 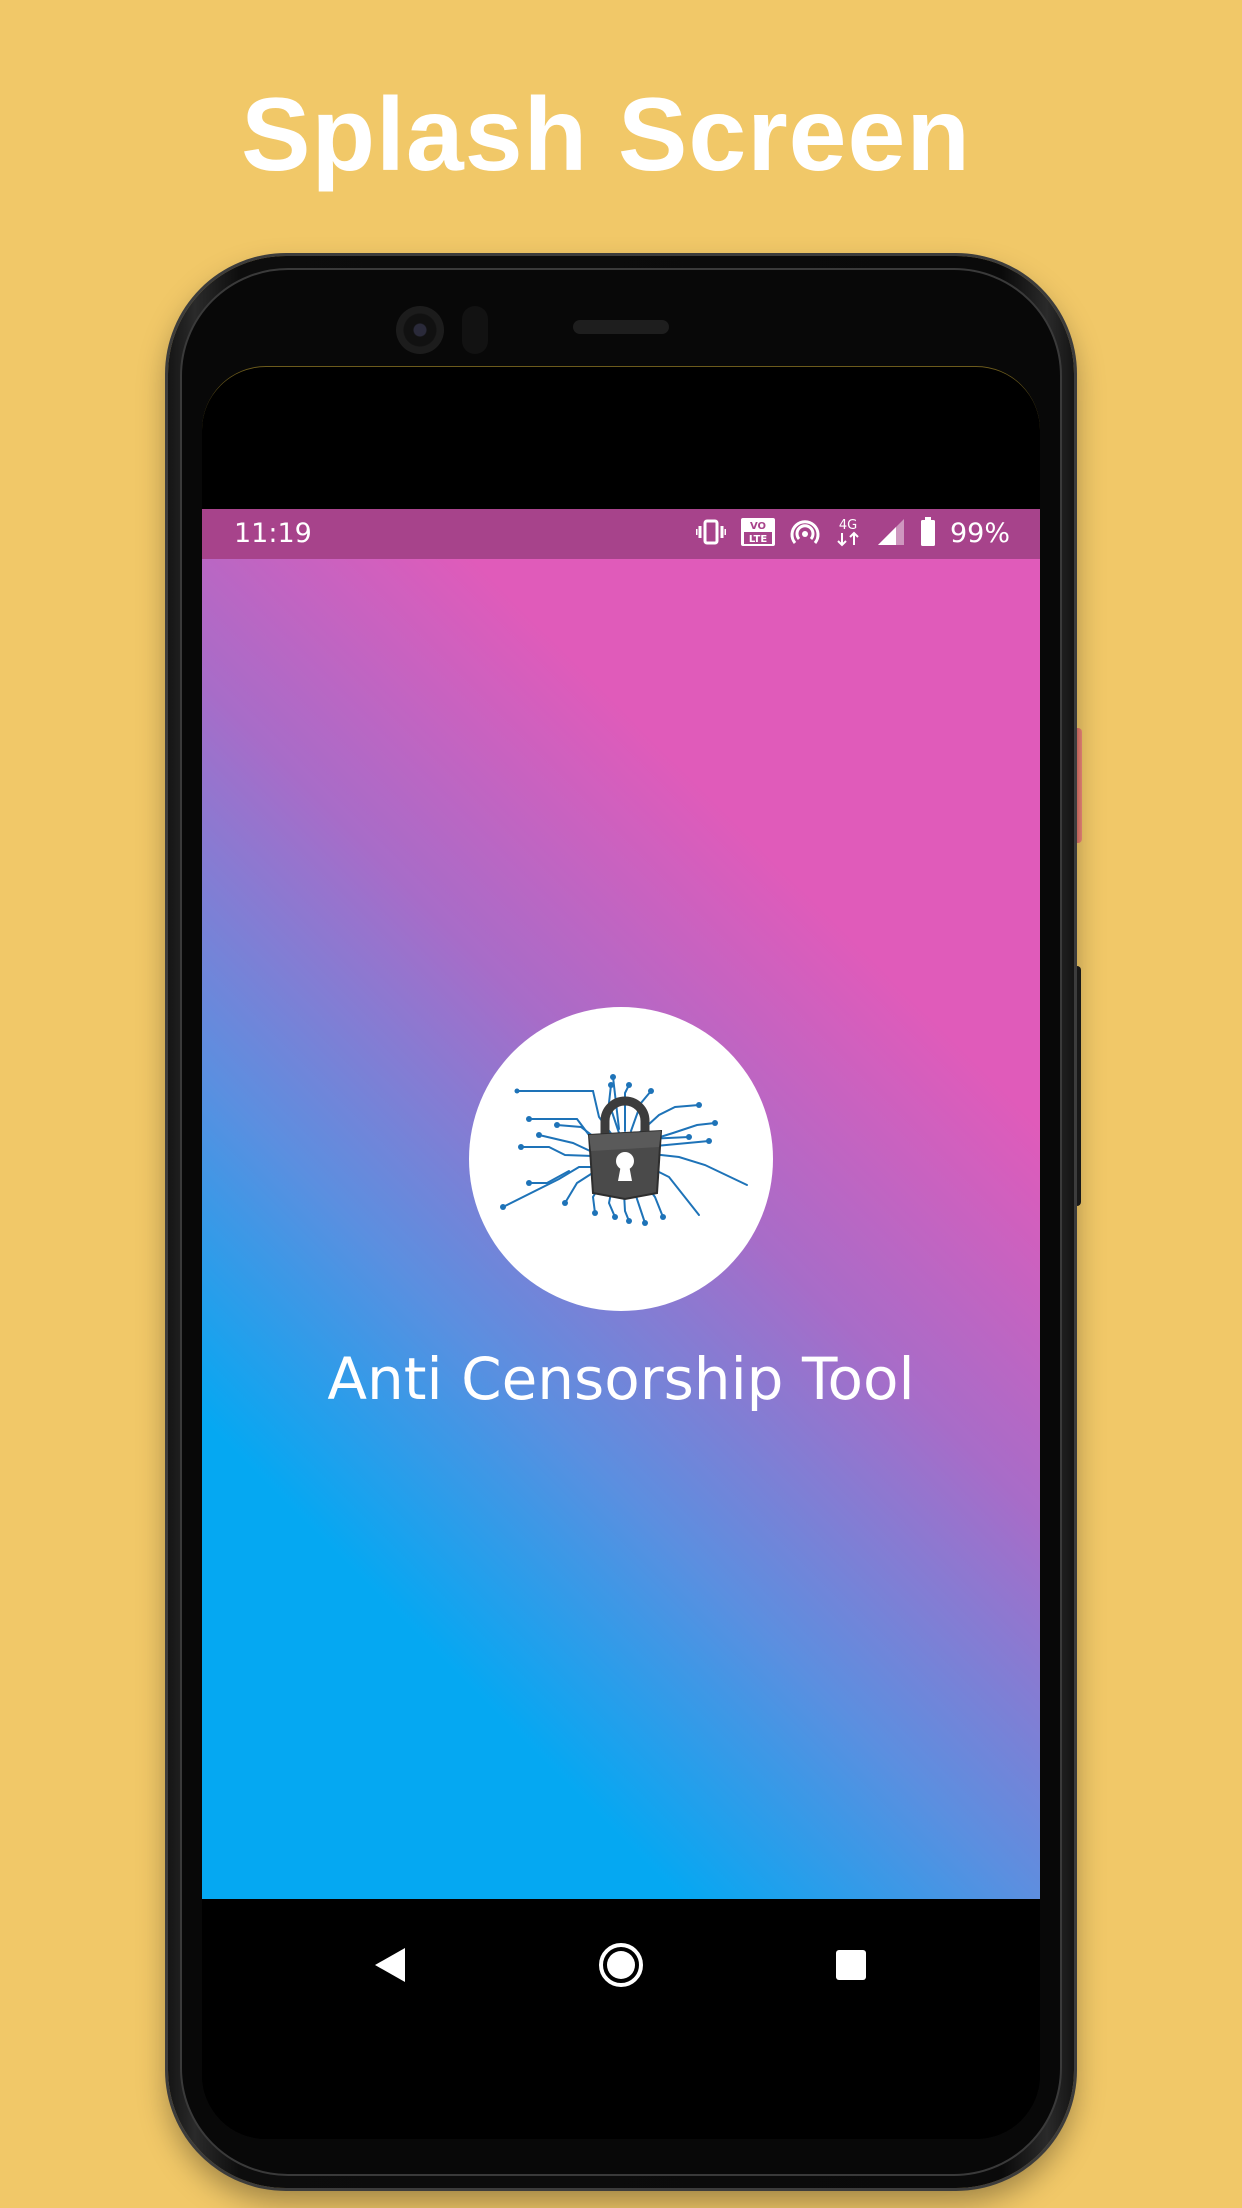 I want to click on status-bar: 11:19 VO LTE 4G 99%, so click(x=621, y=534).